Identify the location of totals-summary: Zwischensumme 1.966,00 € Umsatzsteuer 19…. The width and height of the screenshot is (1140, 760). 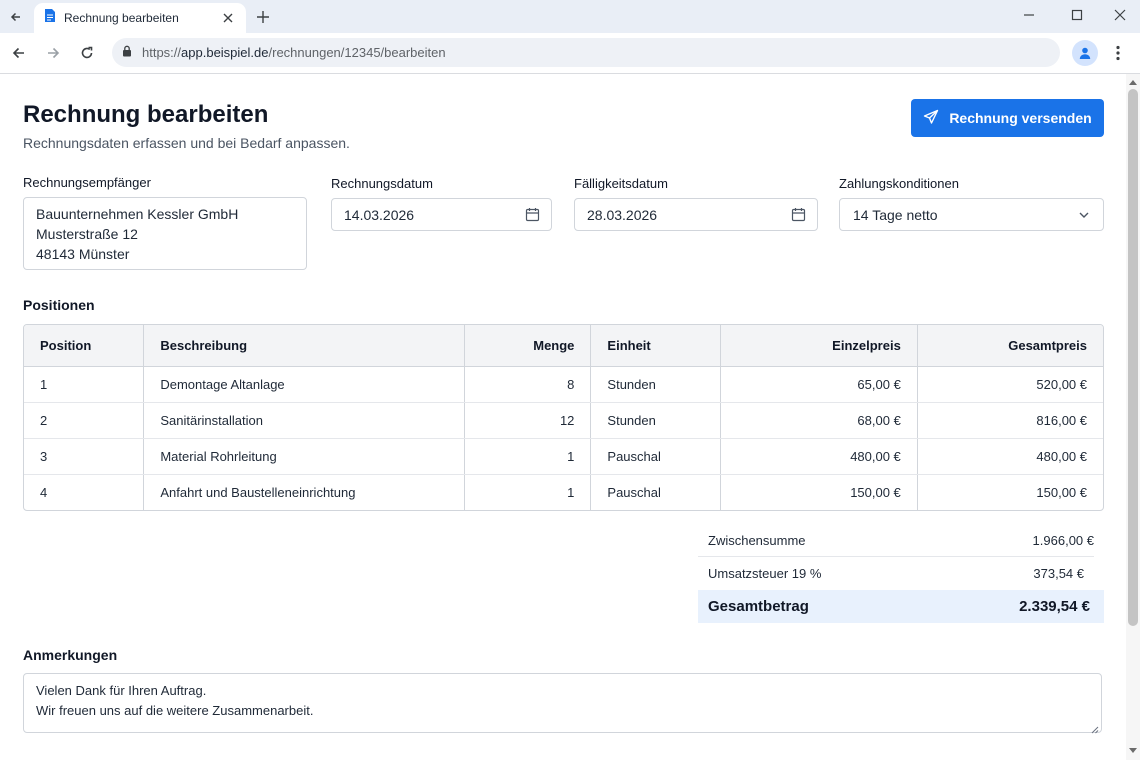
(901, 573).